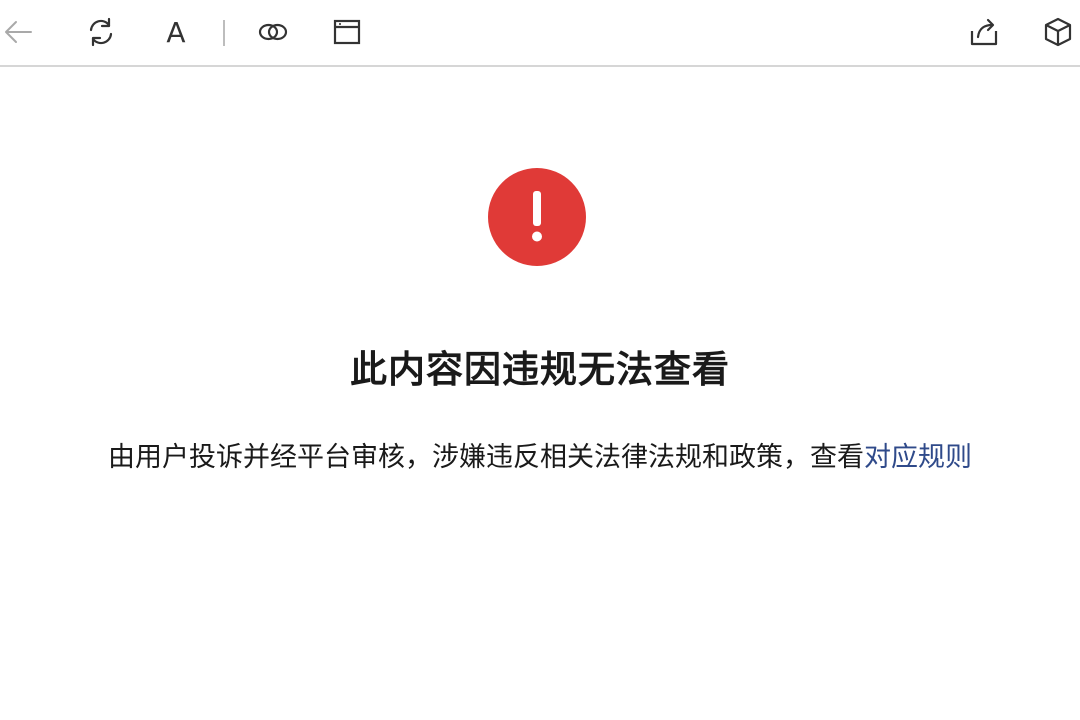 The image size is (1080, 720). I want to click on cube-button, so click(1058, 32).